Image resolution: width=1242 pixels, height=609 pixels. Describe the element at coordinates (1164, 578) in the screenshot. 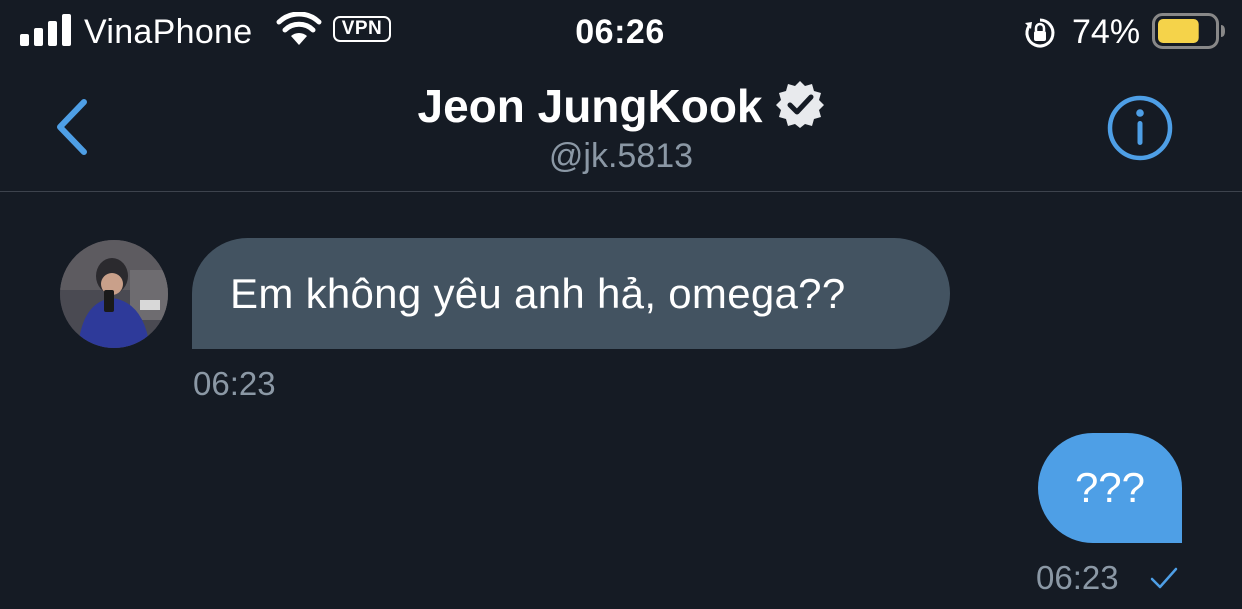

I see `sent-check-icon` at that location.